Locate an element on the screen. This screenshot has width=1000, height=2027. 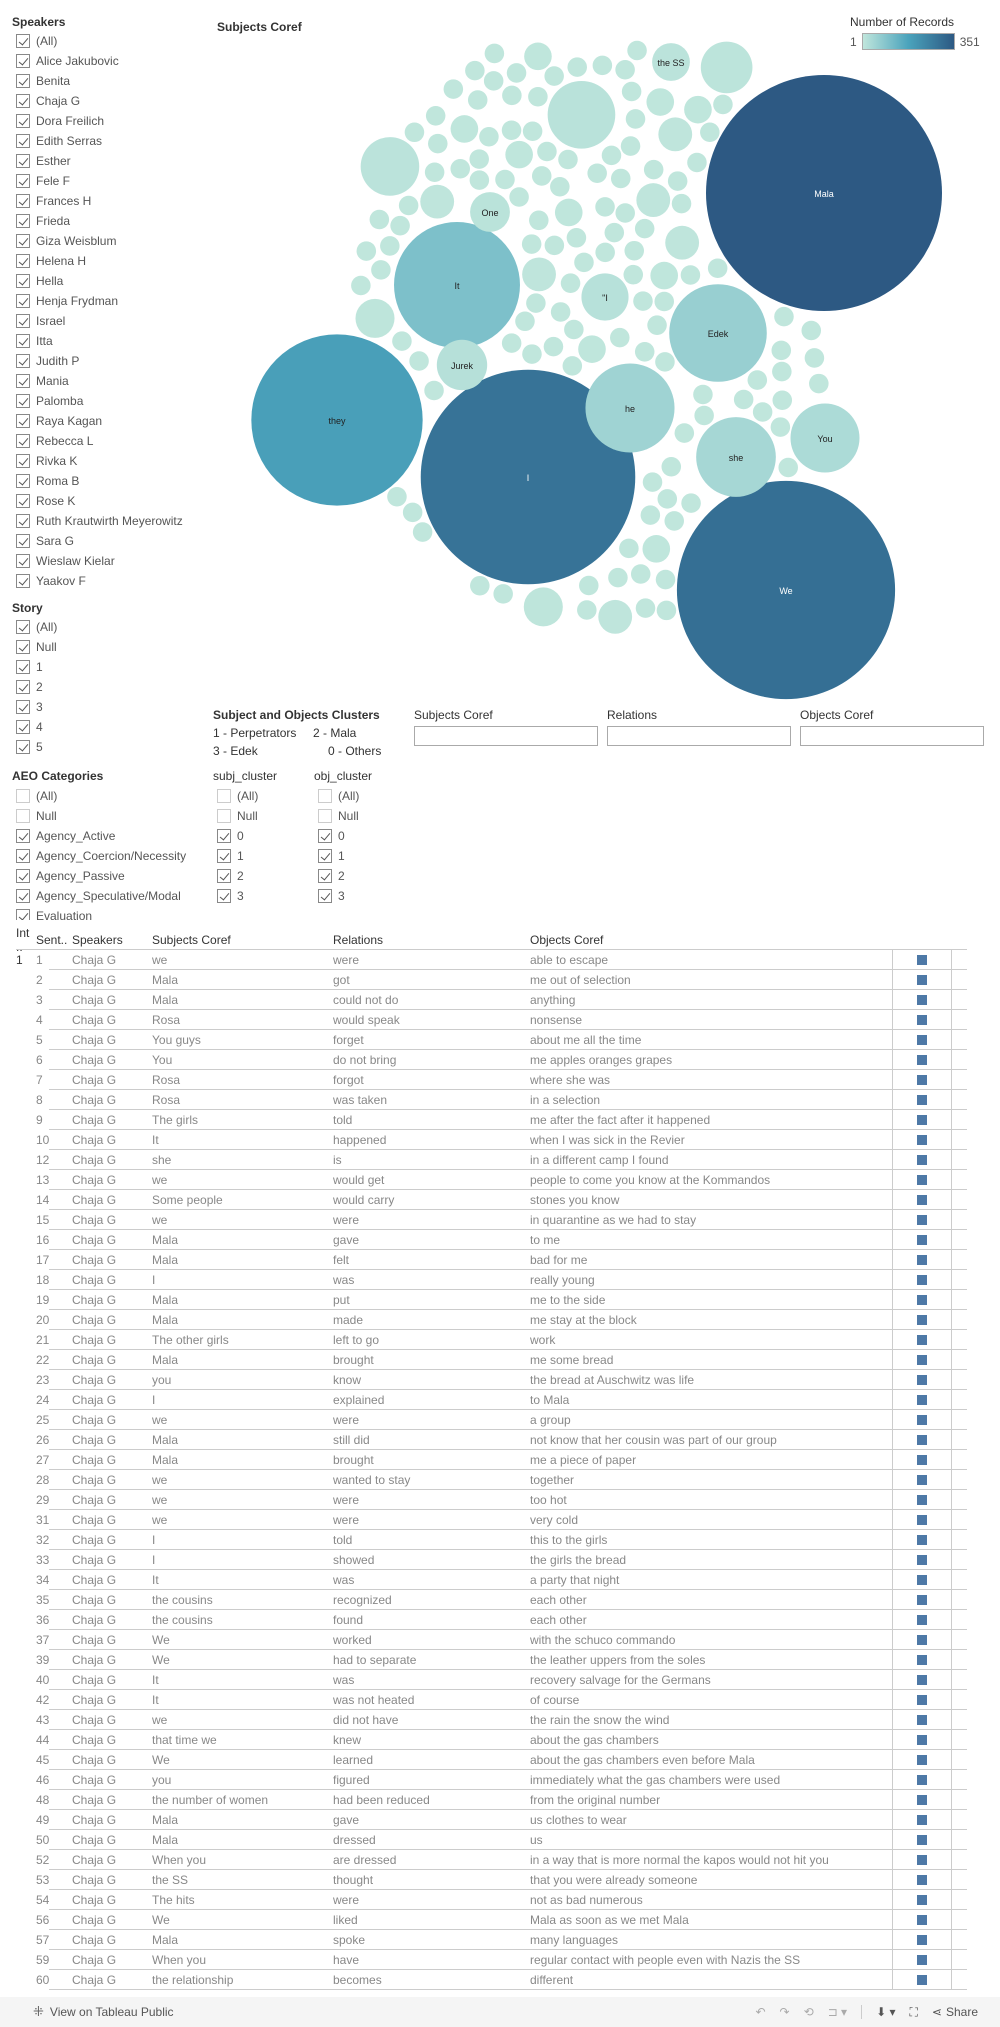
table-row: 1 1 Chaja G we were able to escape is located at coordinates (500, 960).